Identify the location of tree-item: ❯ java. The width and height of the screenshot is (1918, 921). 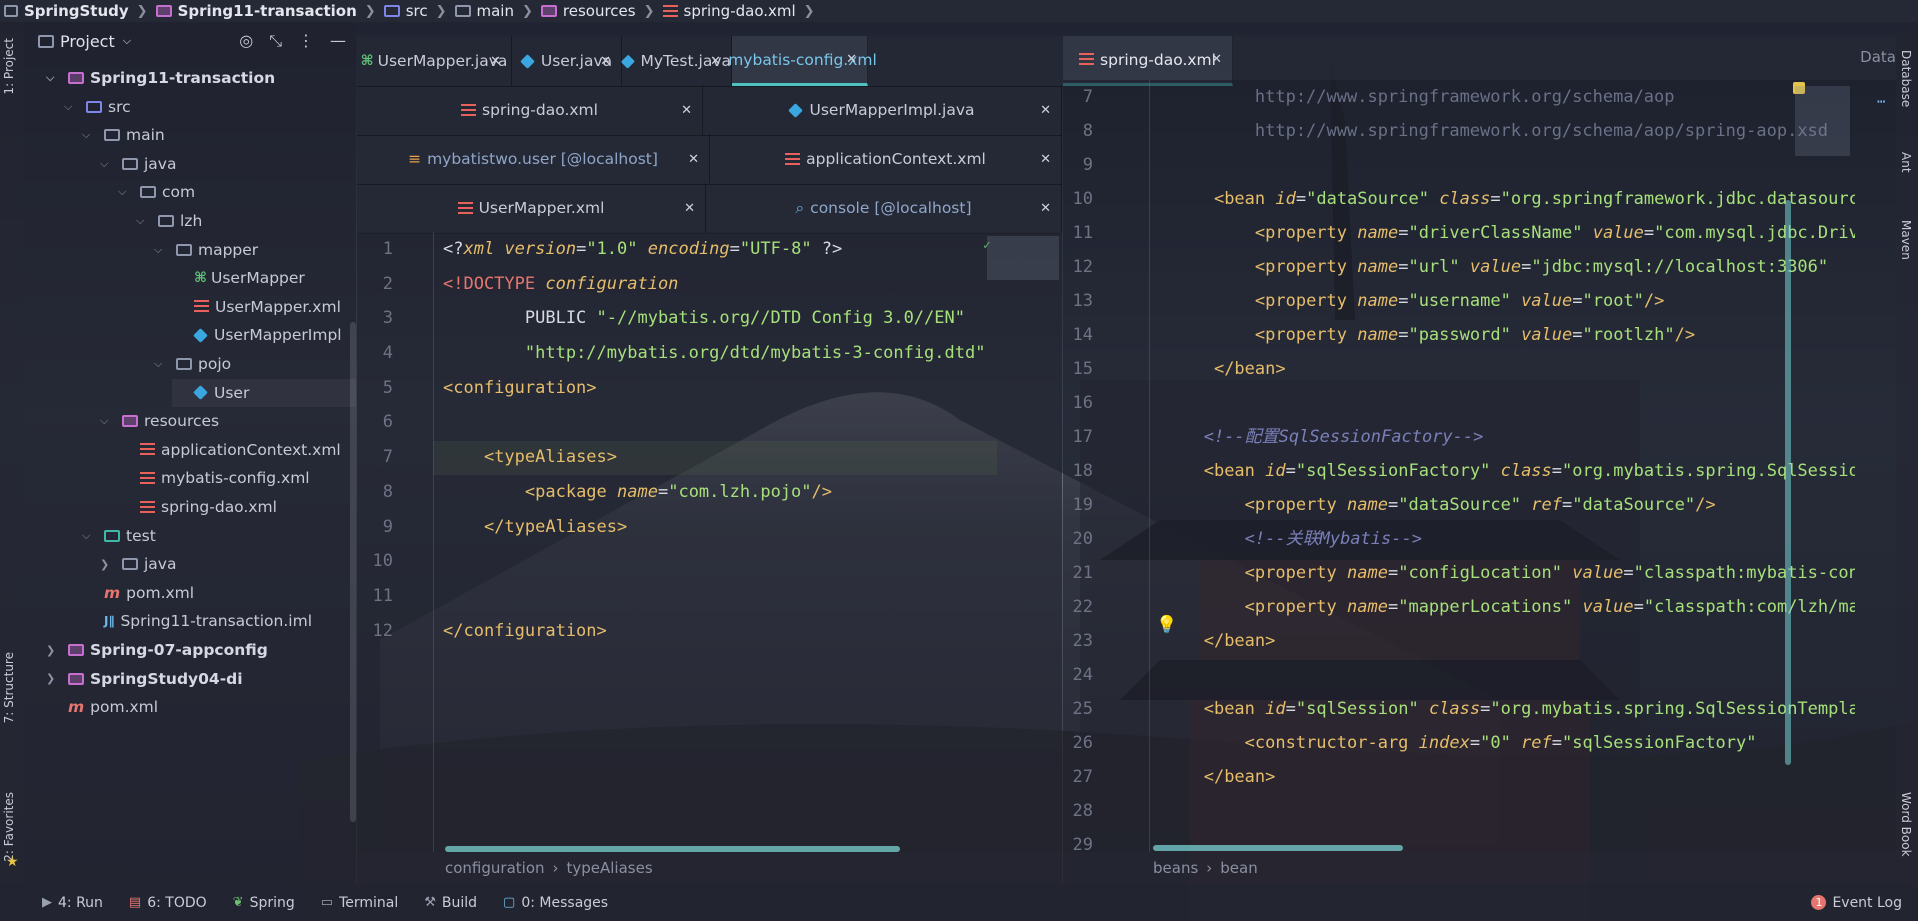
(228, 564).